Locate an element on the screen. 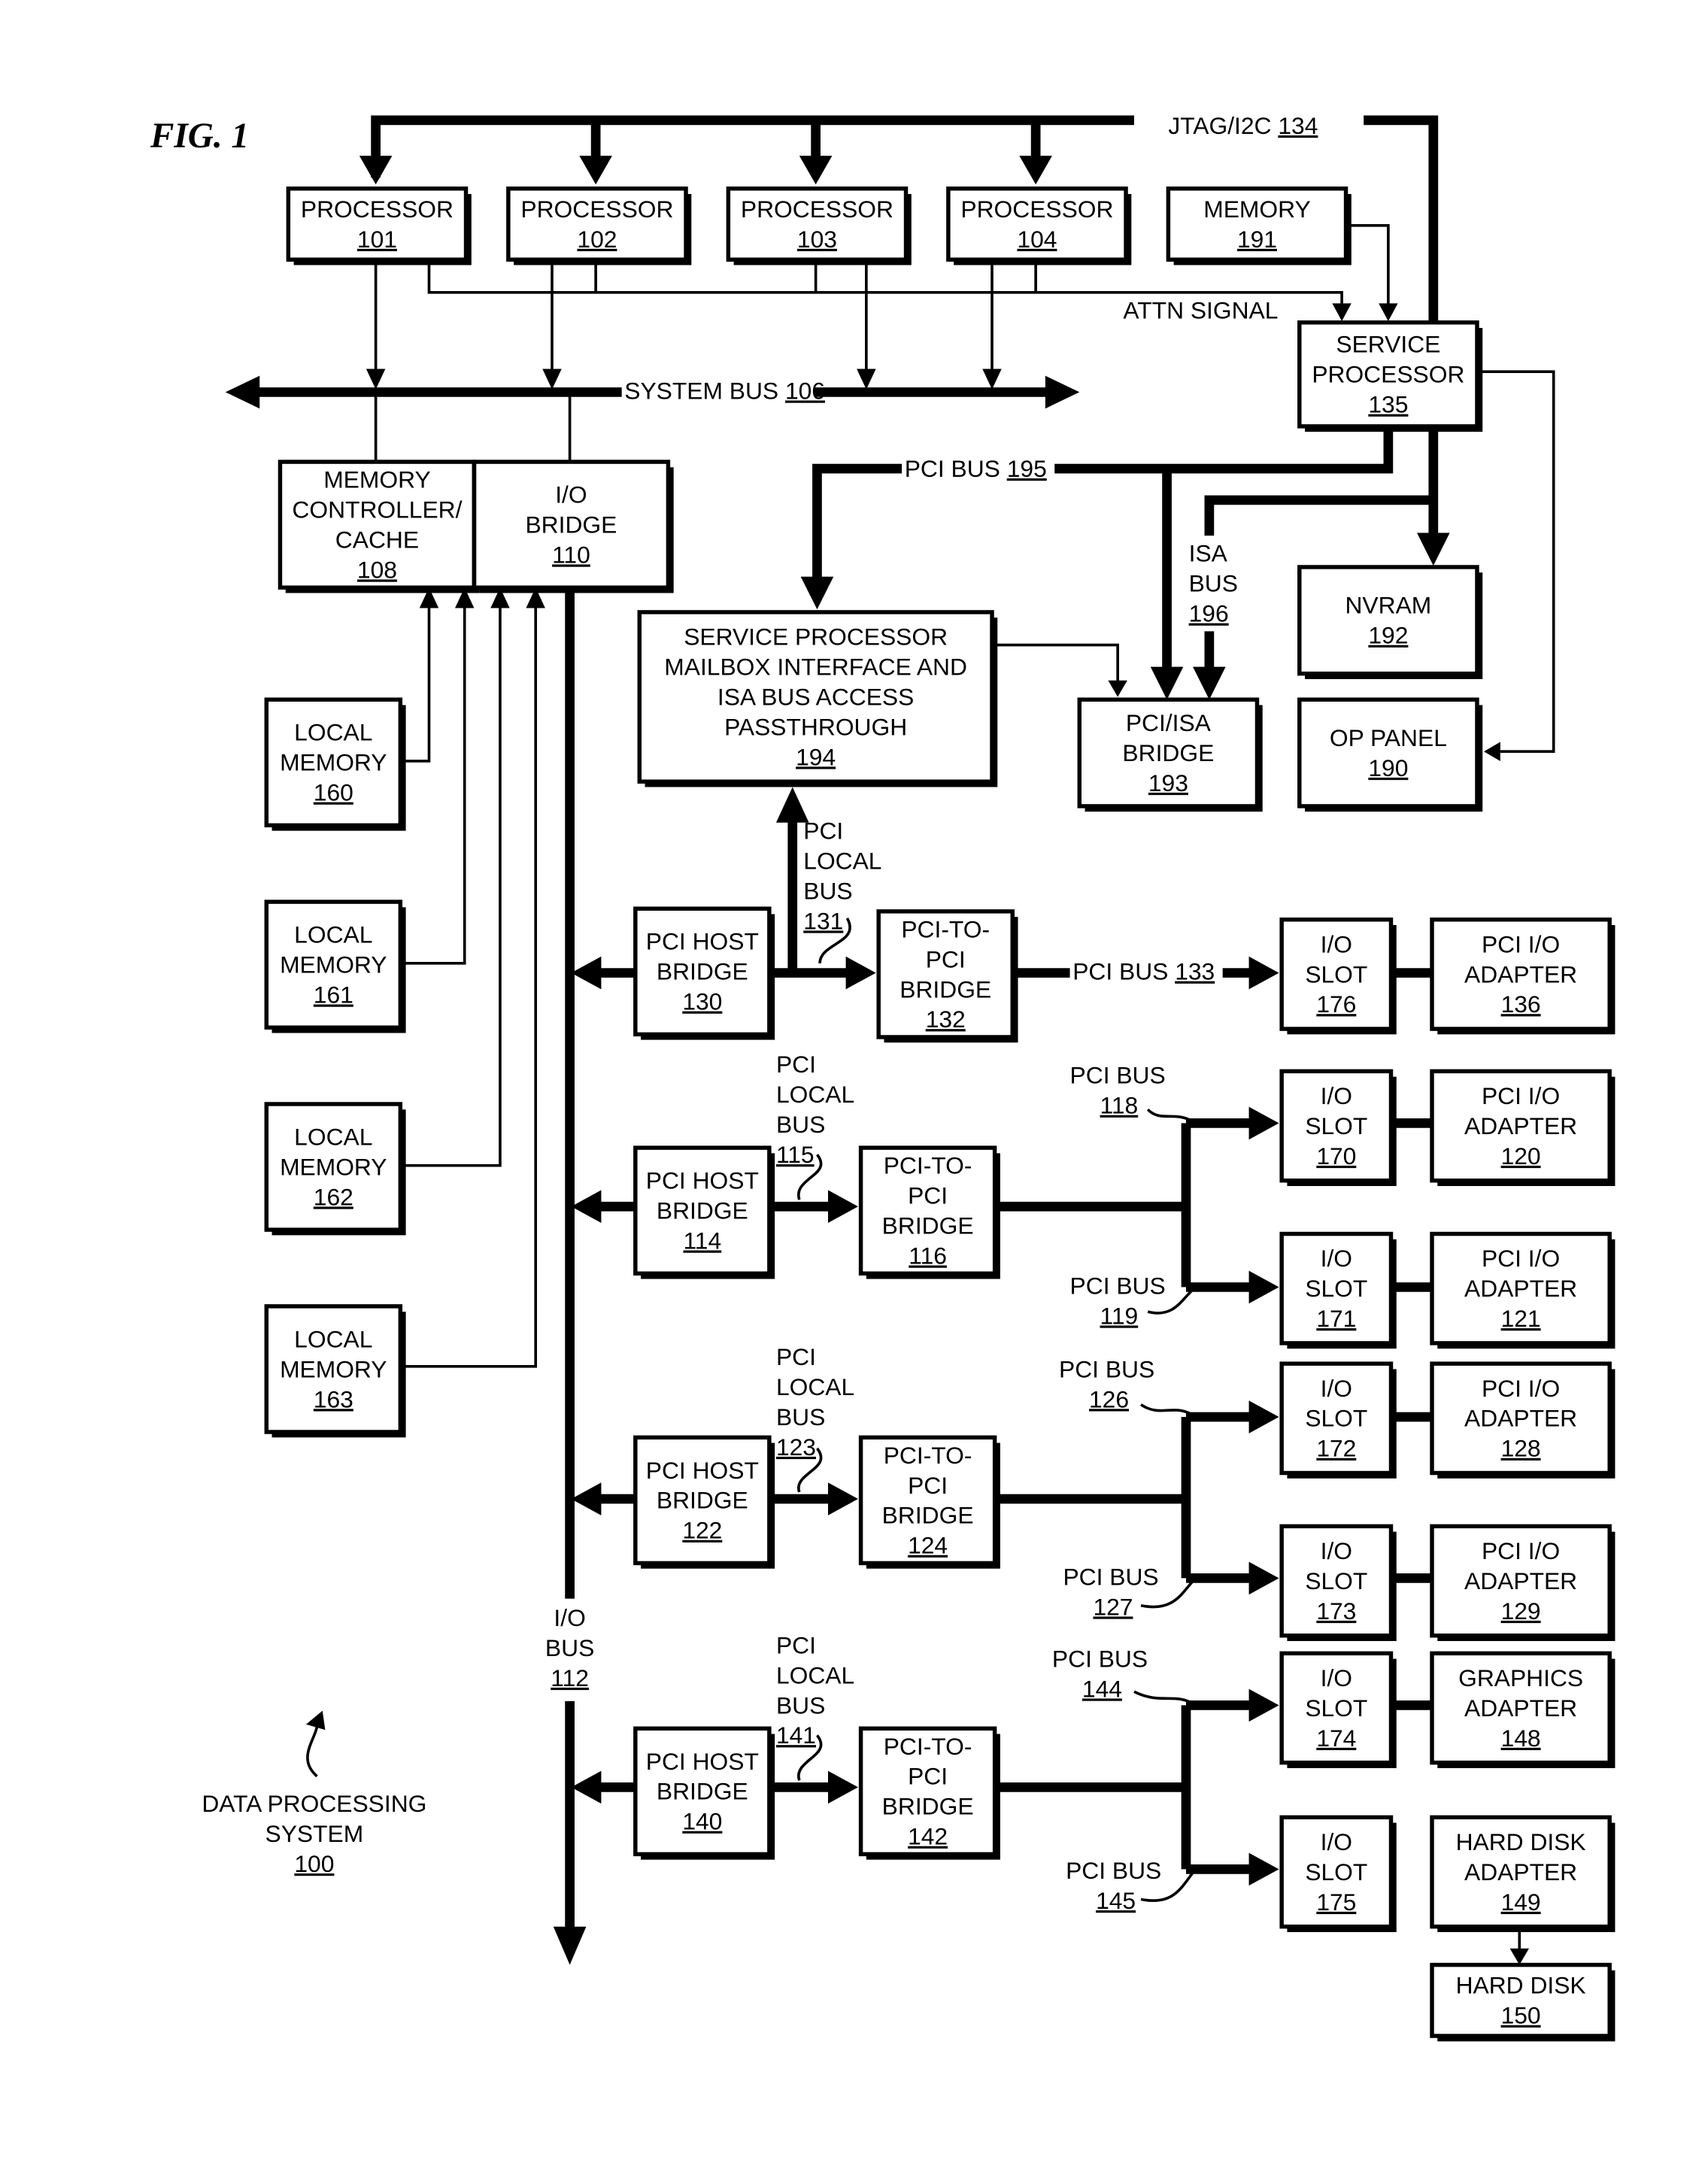 This screenshot has height=2163, width=1708. box-ref-number: 161 is located at coordinates (333, 995).